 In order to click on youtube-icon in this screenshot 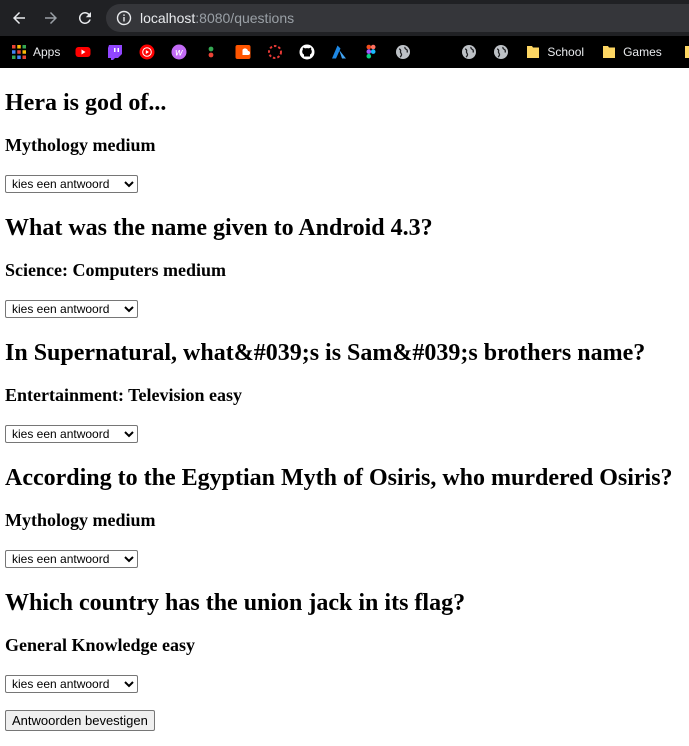, I will do `click(83, 52)`.